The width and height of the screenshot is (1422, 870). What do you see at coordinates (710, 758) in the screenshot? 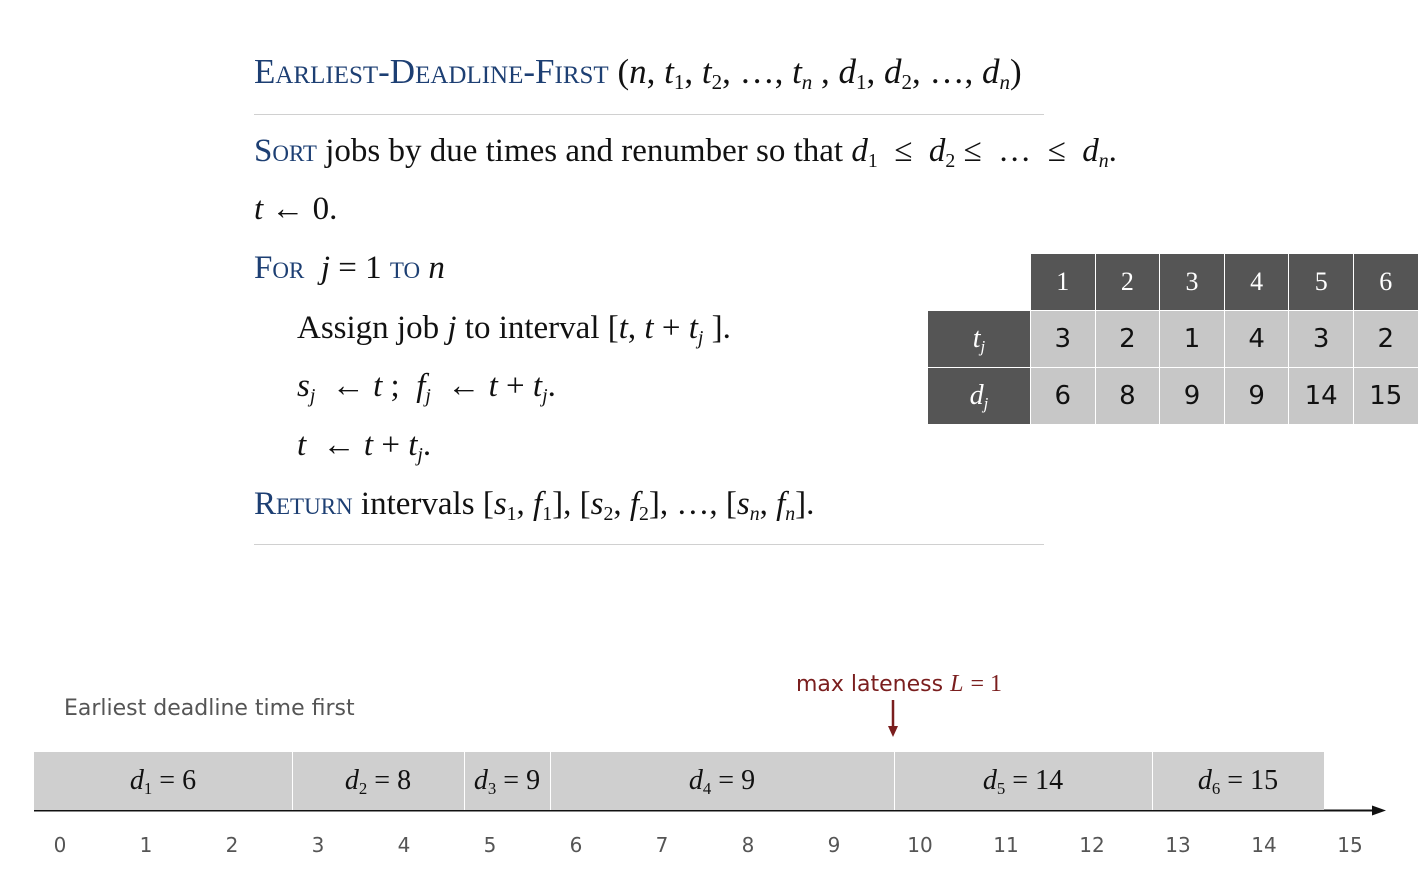
I see `timeline-svg` at bounding box center [710, 758].